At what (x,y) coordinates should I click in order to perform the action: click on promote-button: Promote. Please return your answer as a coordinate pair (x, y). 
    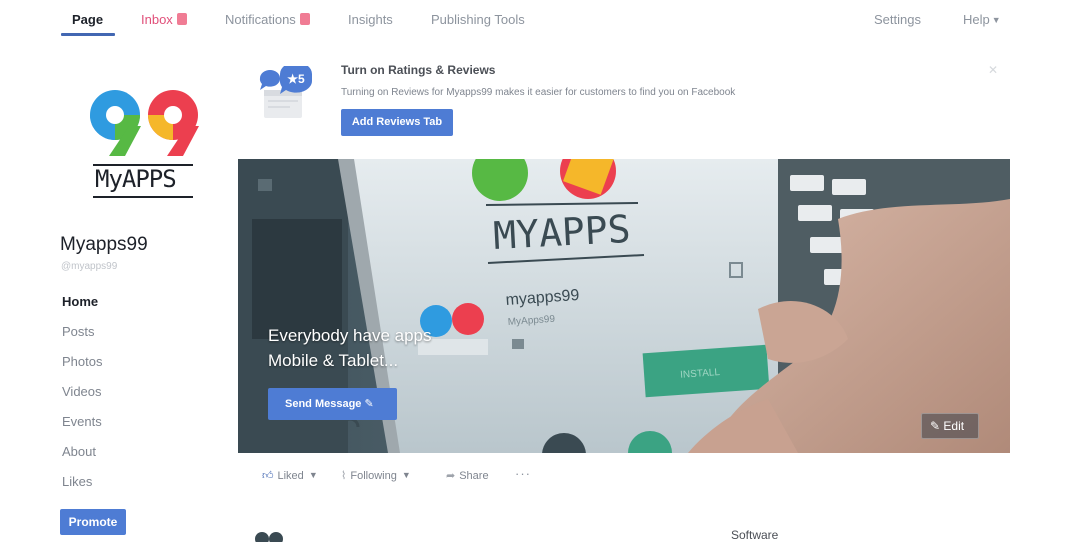
    Looking at the image, I should click on (93, 522).